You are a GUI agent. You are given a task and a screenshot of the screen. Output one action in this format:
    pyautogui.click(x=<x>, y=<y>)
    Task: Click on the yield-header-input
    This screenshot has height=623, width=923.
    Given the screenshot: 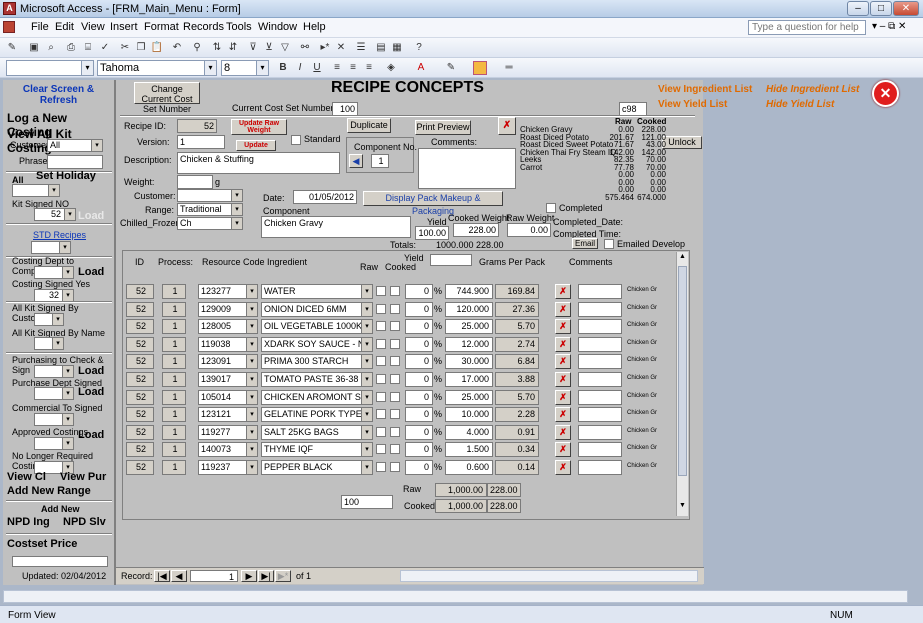 What is the action you would take?
    pyautogui.click(x=451, y=260)
    